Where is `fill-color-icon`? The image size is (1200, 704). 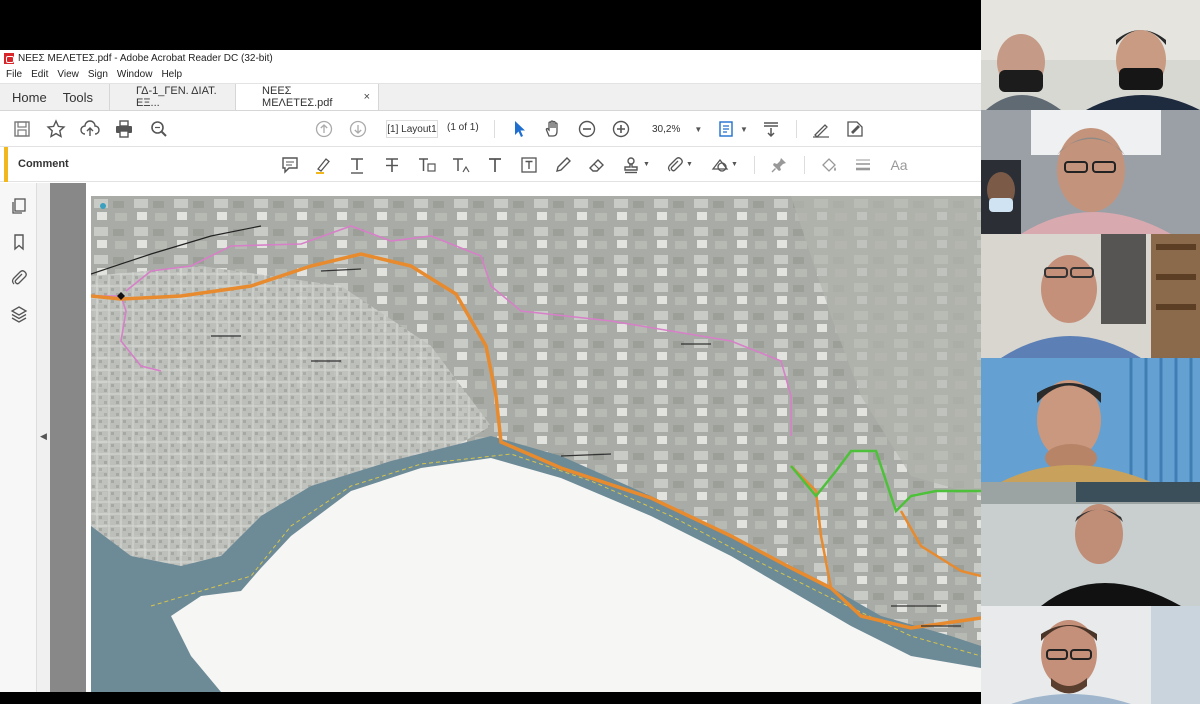 fill-color-icon is located at coordinates (829, 165).